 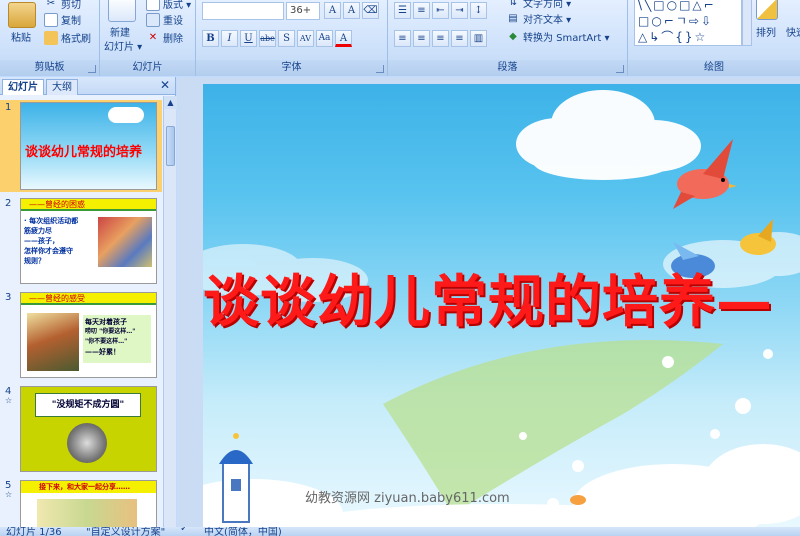 I want to click on new-slide-icon, so click(x=122, y=11).